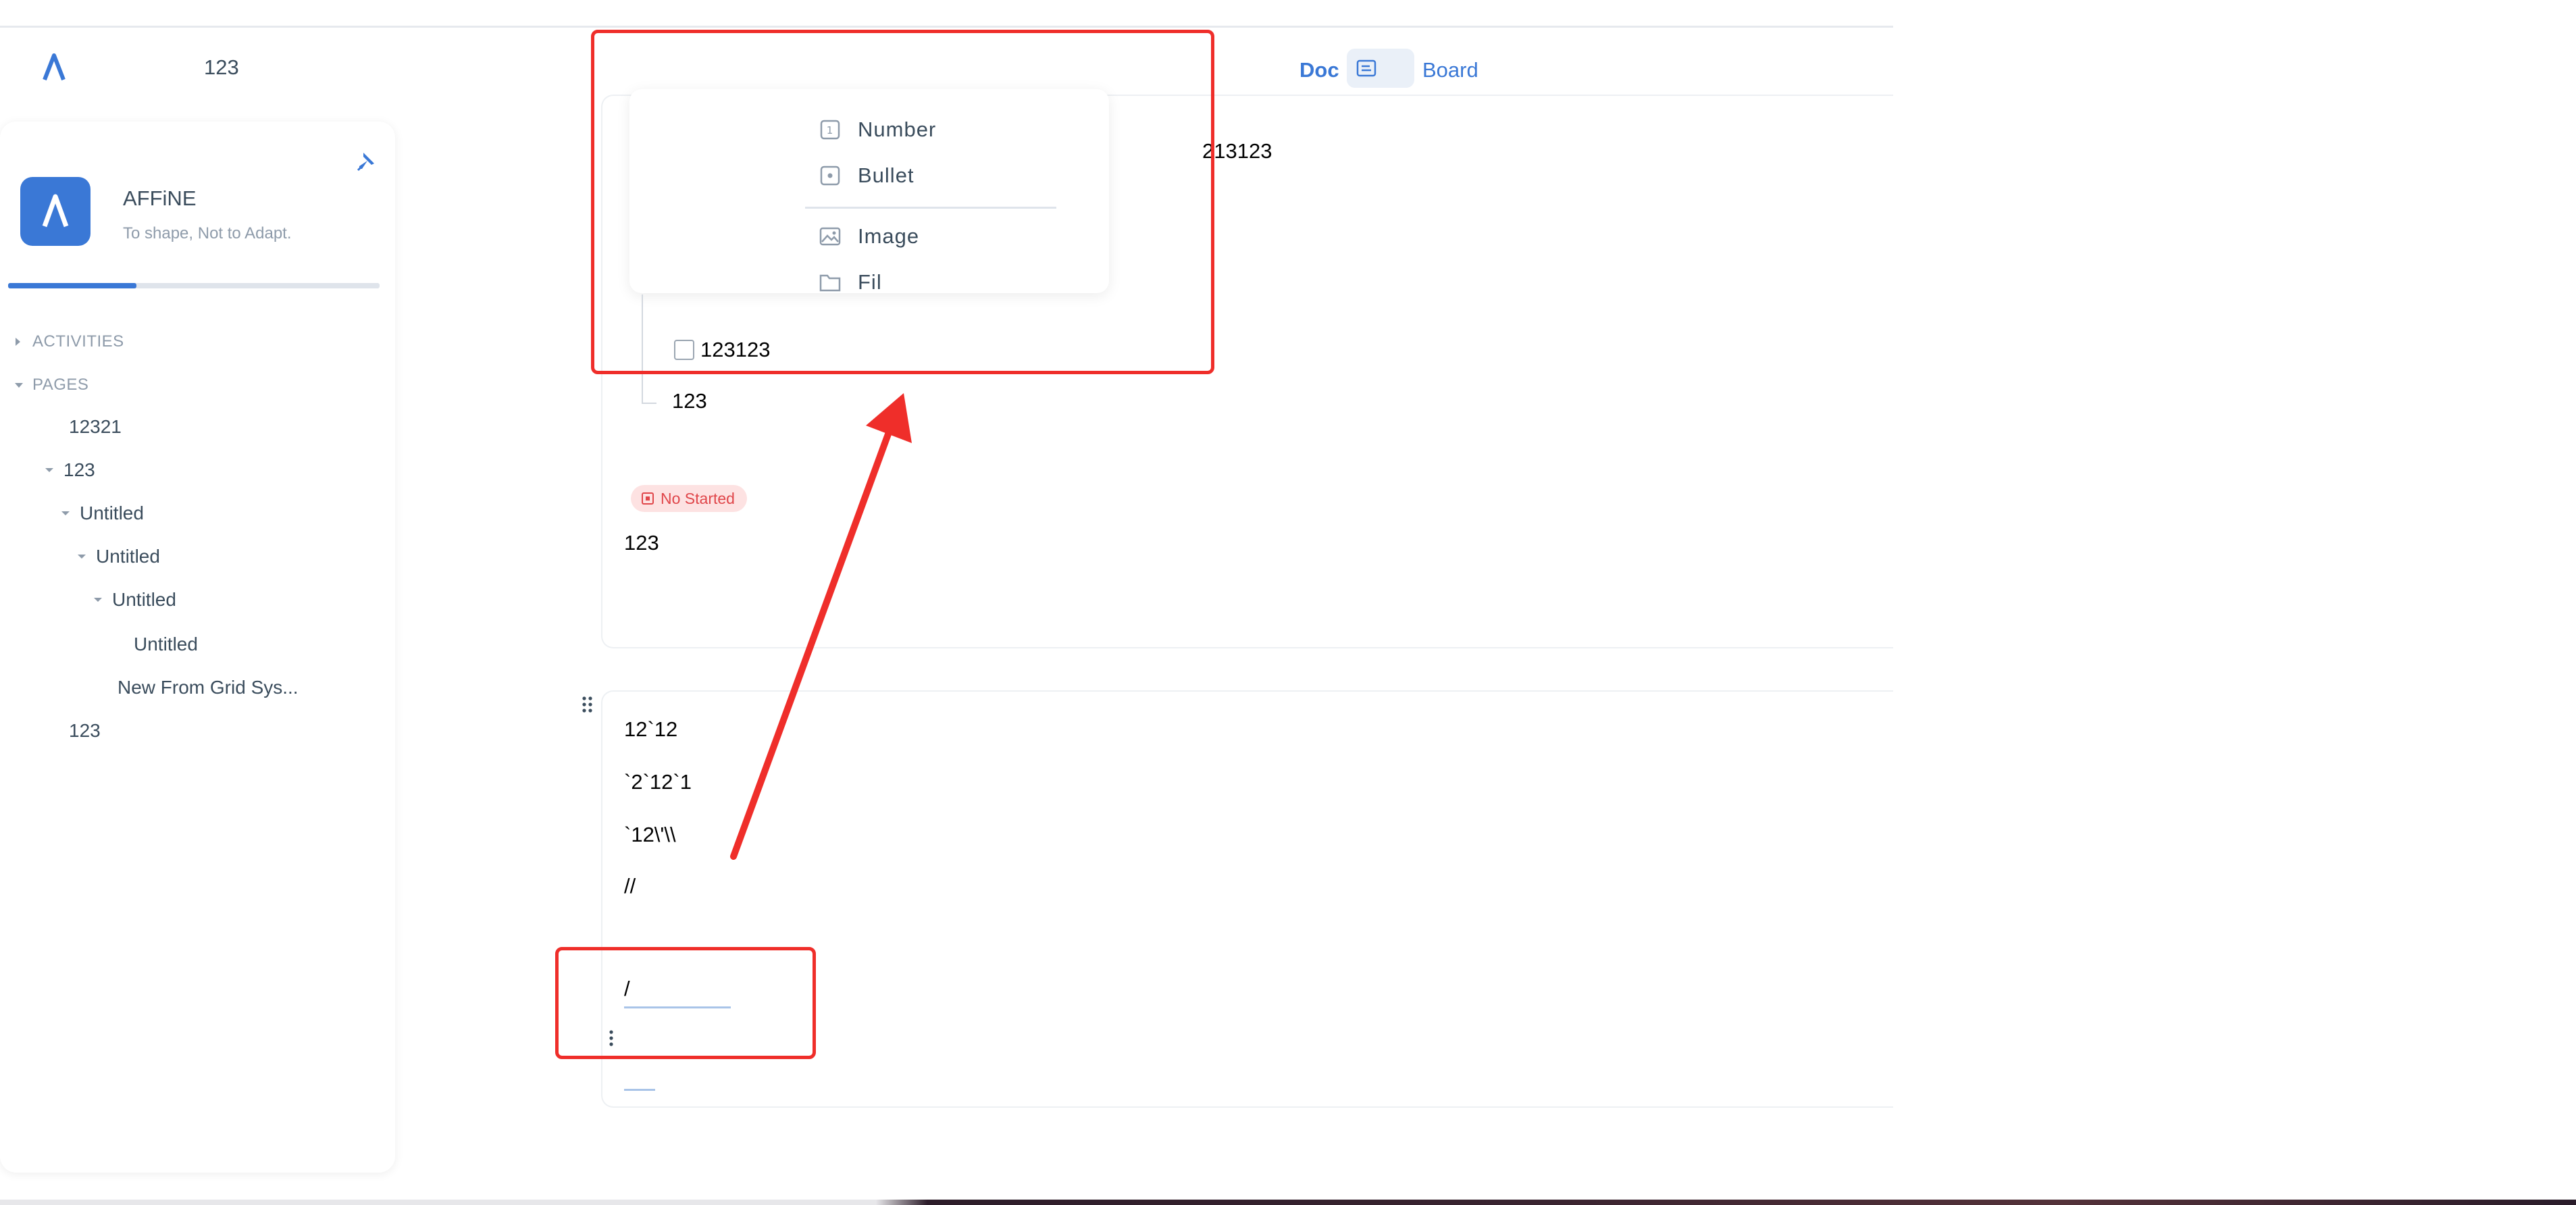 The width and height of the screenshot is (2576, 1205). Describe the element at coordinates (60, 385) in the screenshot. I see `section-label: PAGES` at that location.